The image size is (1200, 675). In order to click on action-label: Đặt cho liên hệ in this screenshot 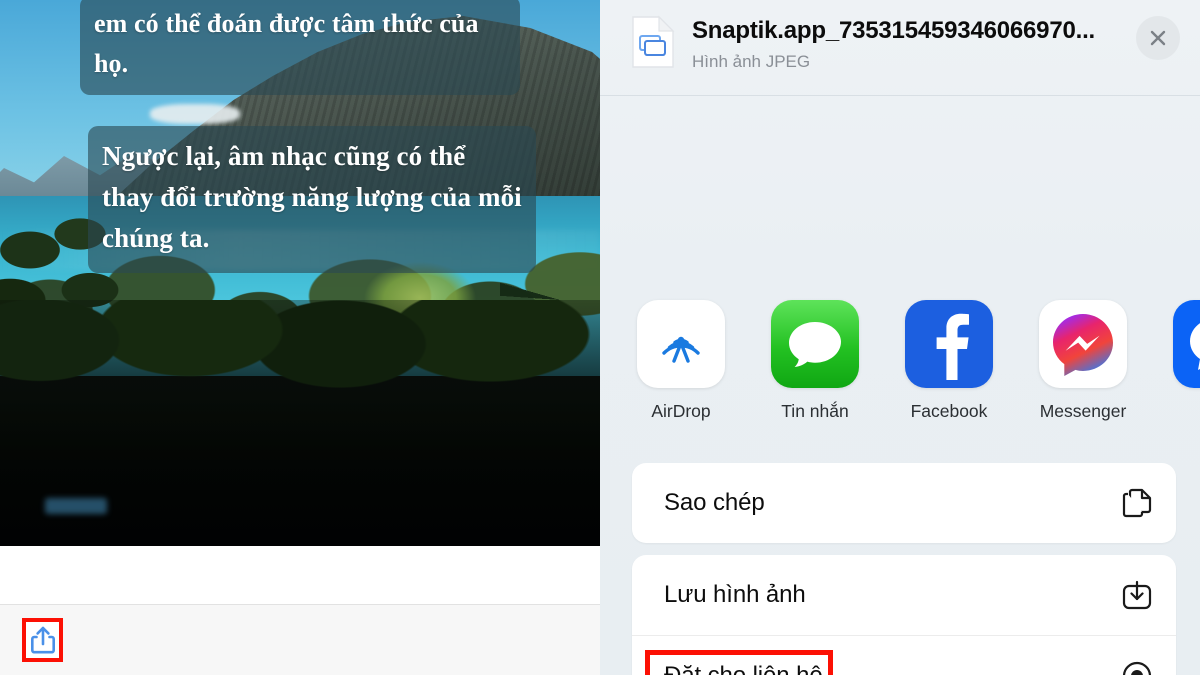, I will do `click(743, 668)`.